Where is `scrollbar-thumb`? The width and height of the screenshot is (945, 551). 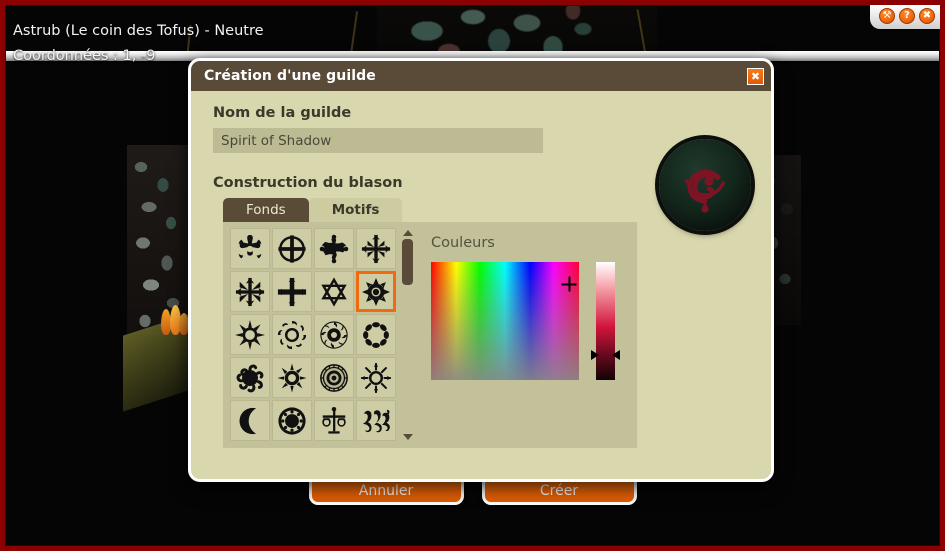 scrollbar-thumb is located at coordinates (407, 262).